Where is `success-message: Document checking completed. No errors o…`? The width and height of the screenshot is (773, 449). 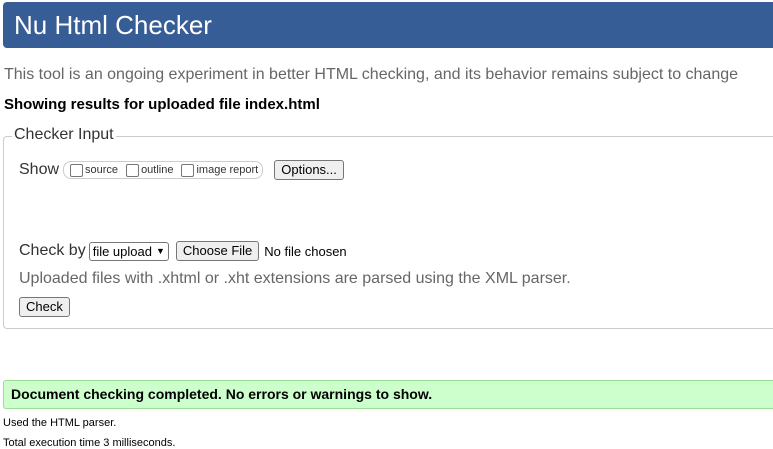 success-message: Document checking completed. No errors o… is located at coordinates (388, 394).